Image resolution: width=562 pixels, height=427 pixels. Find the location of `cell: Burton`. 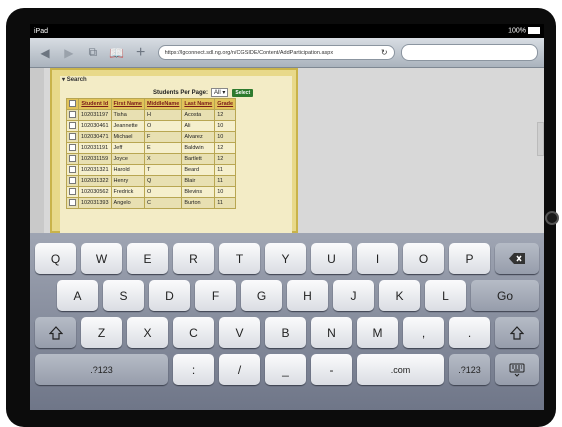

cell: Burton is located at coordinates (198, 203).